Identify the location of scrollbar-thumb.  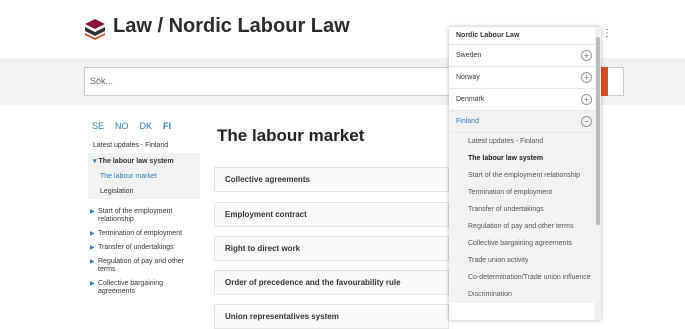
(598, 131).